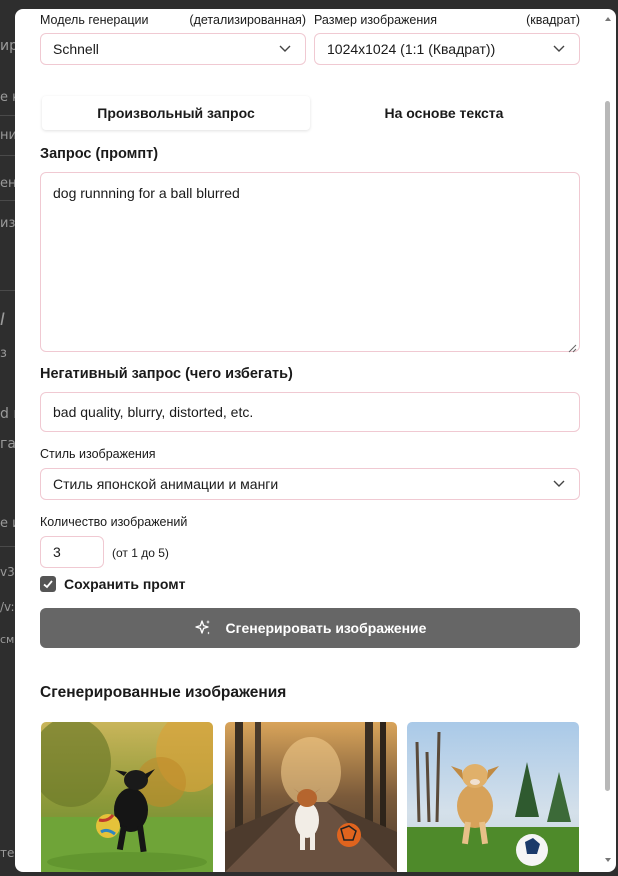  What do you see at coordinates (572, 346) in the screenshot?
I see `resize-grip-icon` at bounding box center [572, 346].